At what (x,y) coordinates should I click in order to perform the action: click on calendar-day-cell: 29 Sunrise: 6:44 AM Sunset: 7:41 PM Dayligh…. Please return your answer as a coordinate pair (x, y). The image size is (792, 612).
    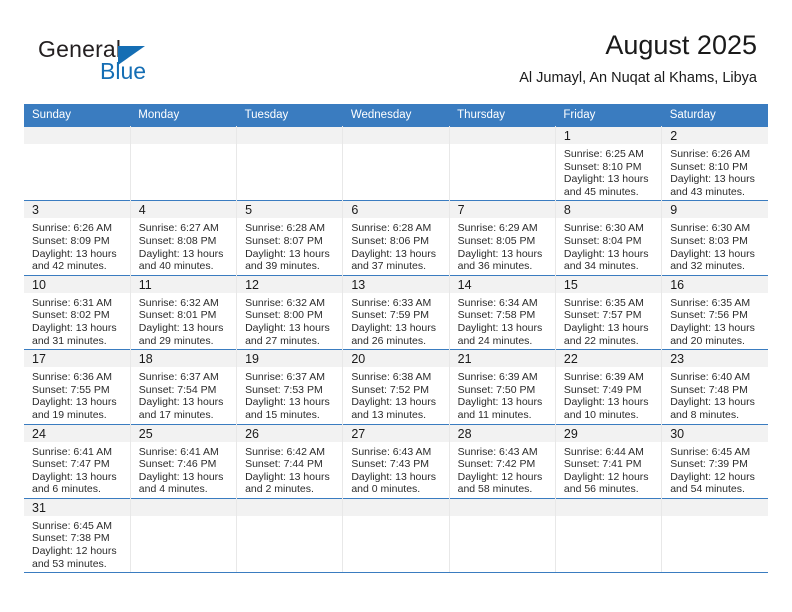
    Looking at the image, I should click on (609, 461).